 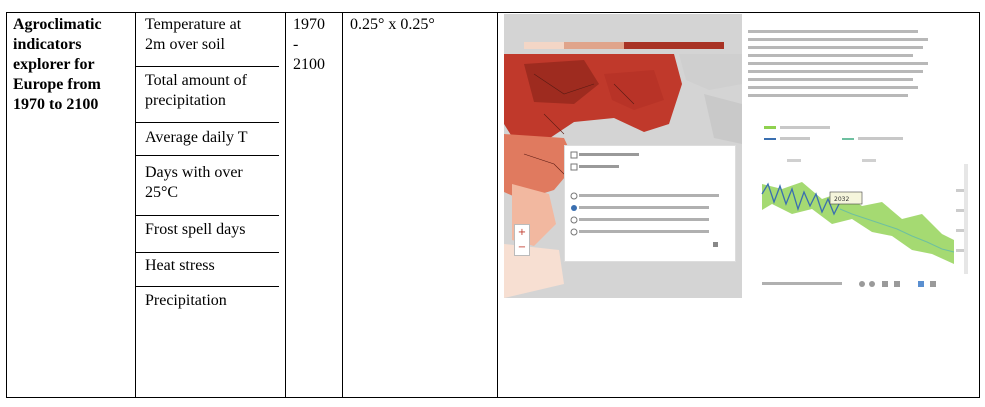 I want to click on variable-cell: Heat stress, so click(x=180, y=266).